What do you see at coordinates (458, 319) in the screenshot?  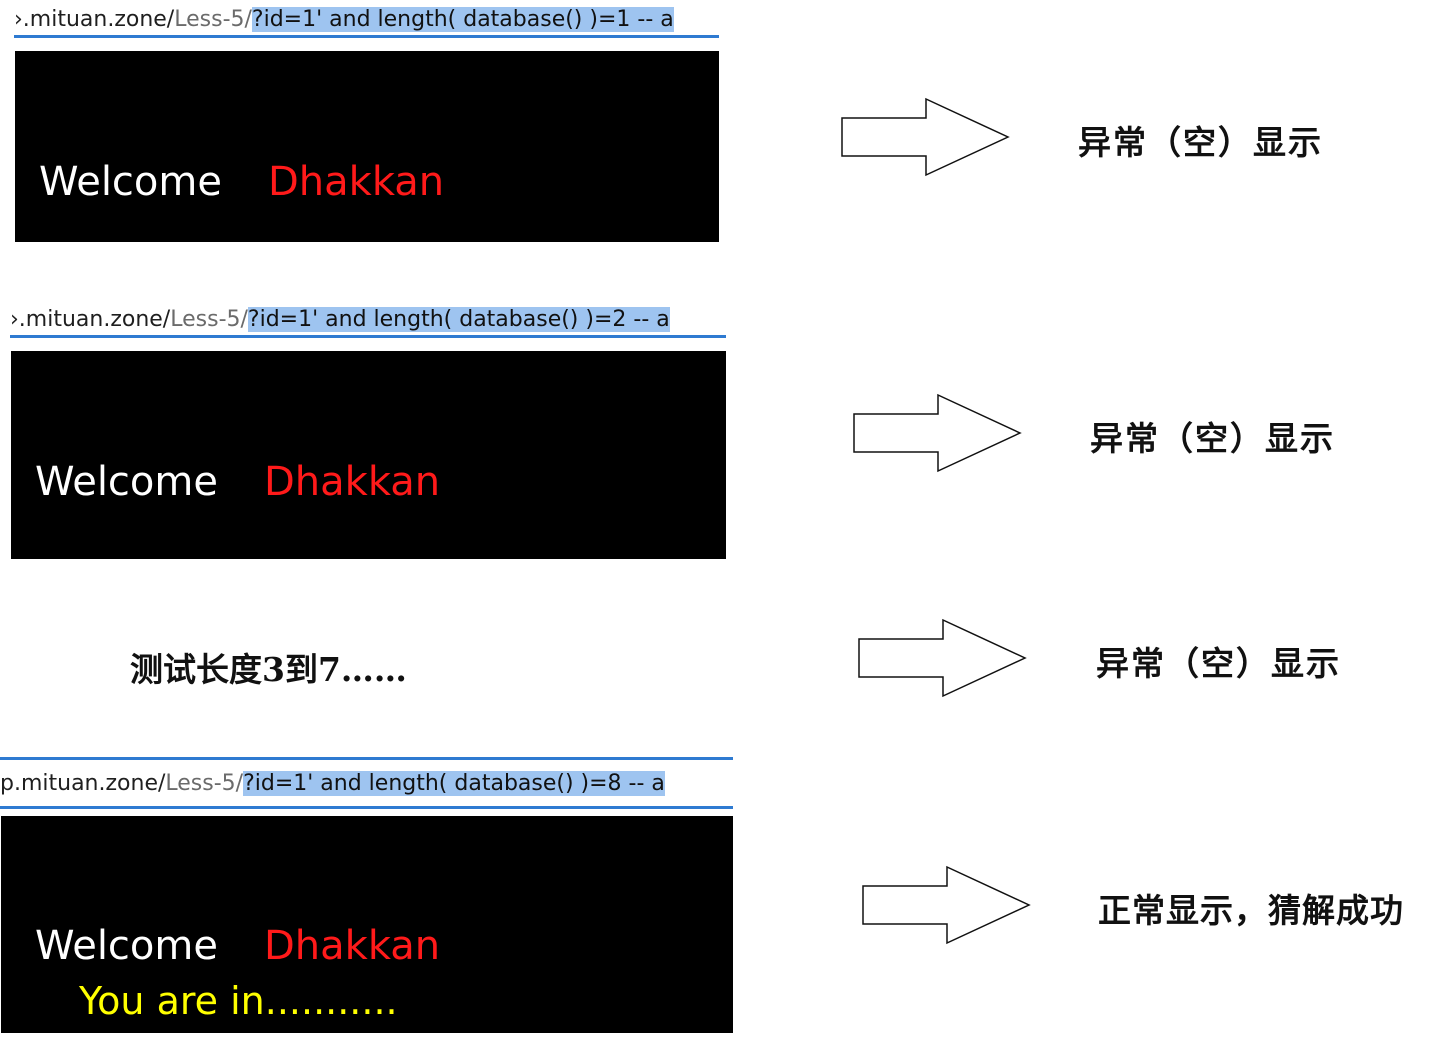 I see `url-query-selected: ?id=1' and length( database() )=2 -- a` at bounding box center [458, 319].